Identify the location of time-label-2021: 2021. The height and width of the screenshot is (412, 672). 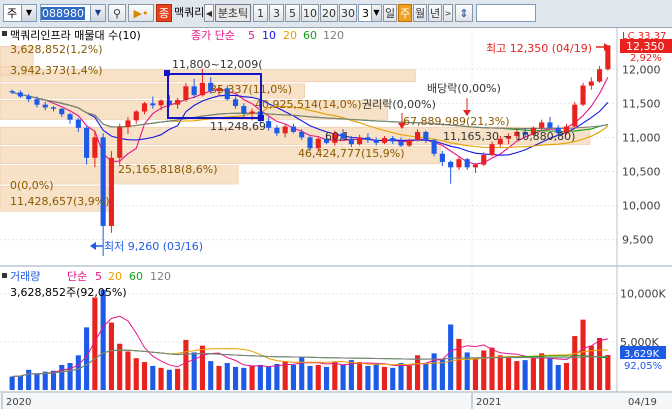
(488, 402).